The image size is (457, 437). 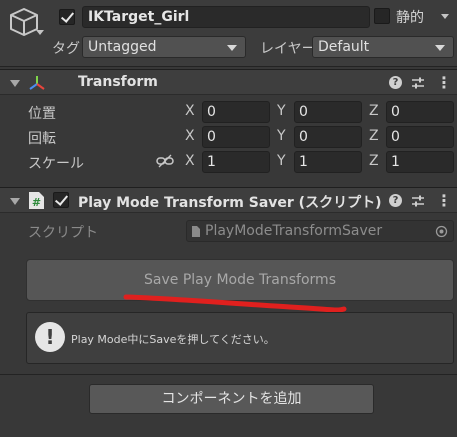 What do you see at coordinates (56, 164) in the screenshot?
I see `scale-label: スケール` at bounding box center [56, 164].